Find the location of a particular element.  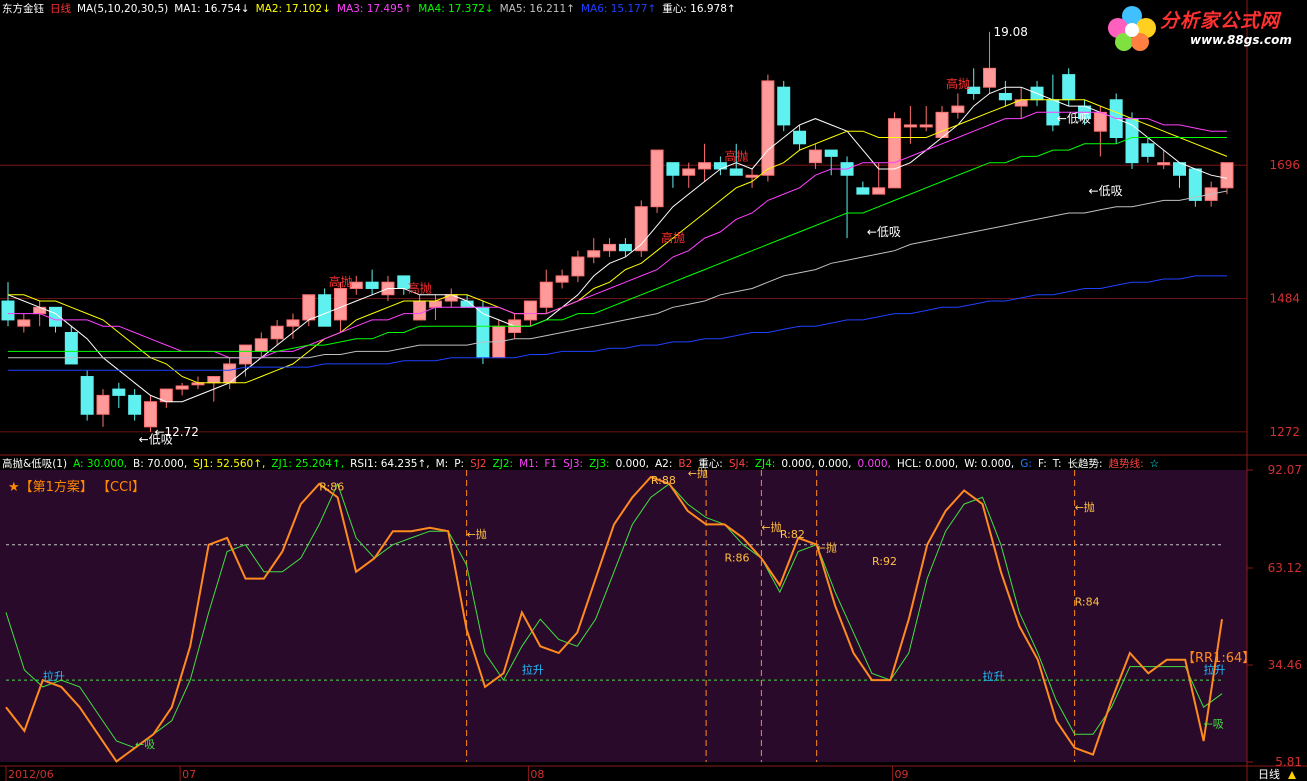

ma-value-2: MA3: 17.495↑ is located at coordinates (374, 9).